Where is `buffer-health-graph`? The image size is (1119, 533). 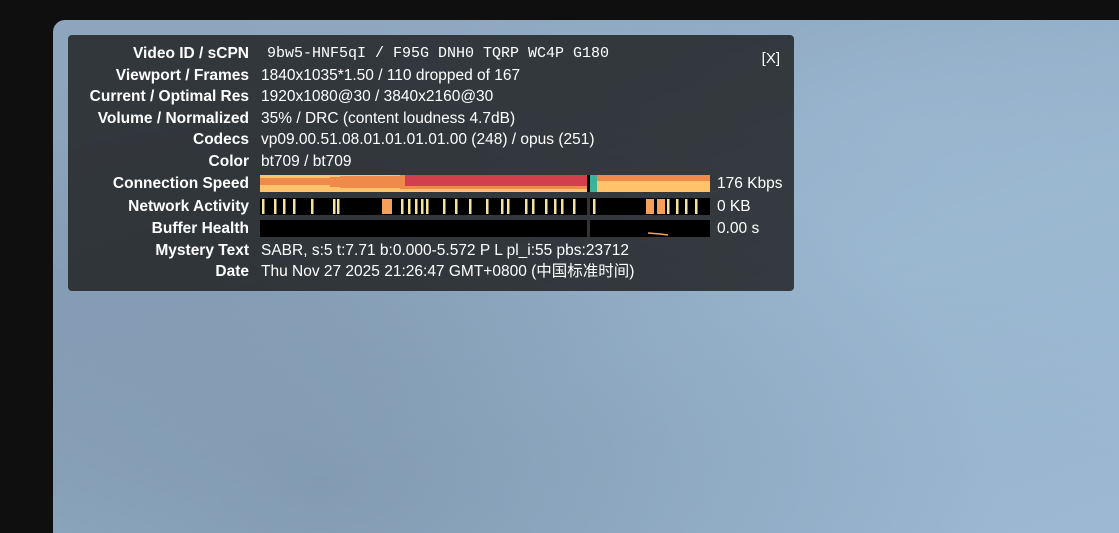
buffer-health-graph is located at coordinates (485, 228).